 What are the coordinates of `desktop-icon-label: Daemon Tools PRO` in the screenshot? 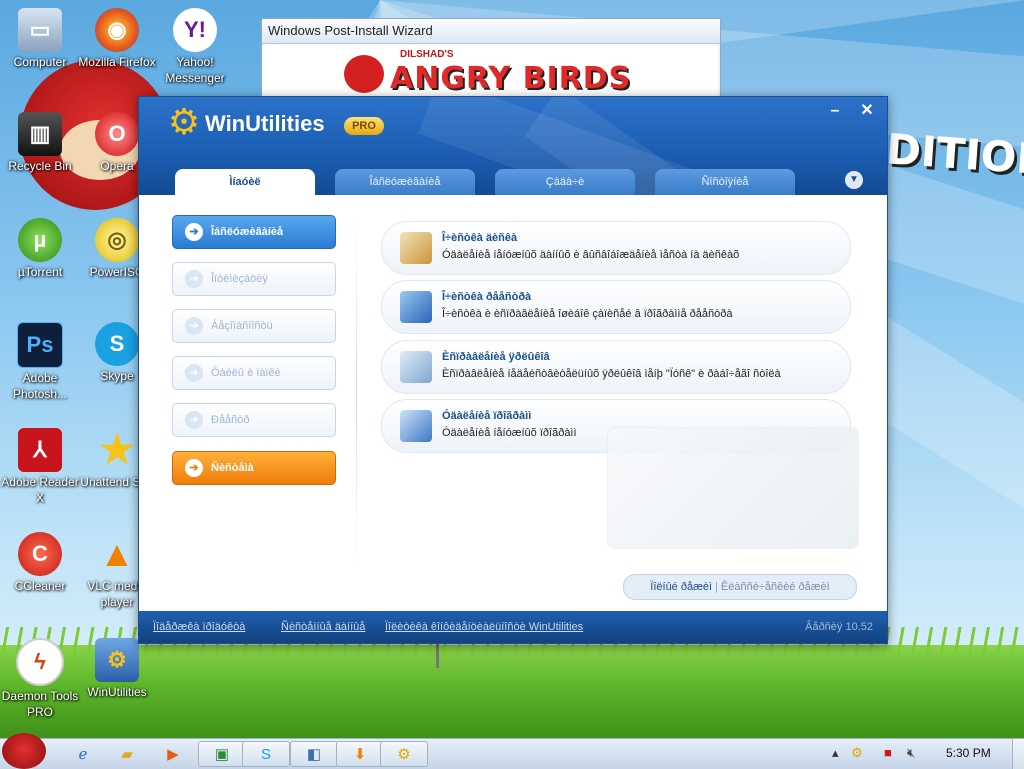 It's located at (40, 704).